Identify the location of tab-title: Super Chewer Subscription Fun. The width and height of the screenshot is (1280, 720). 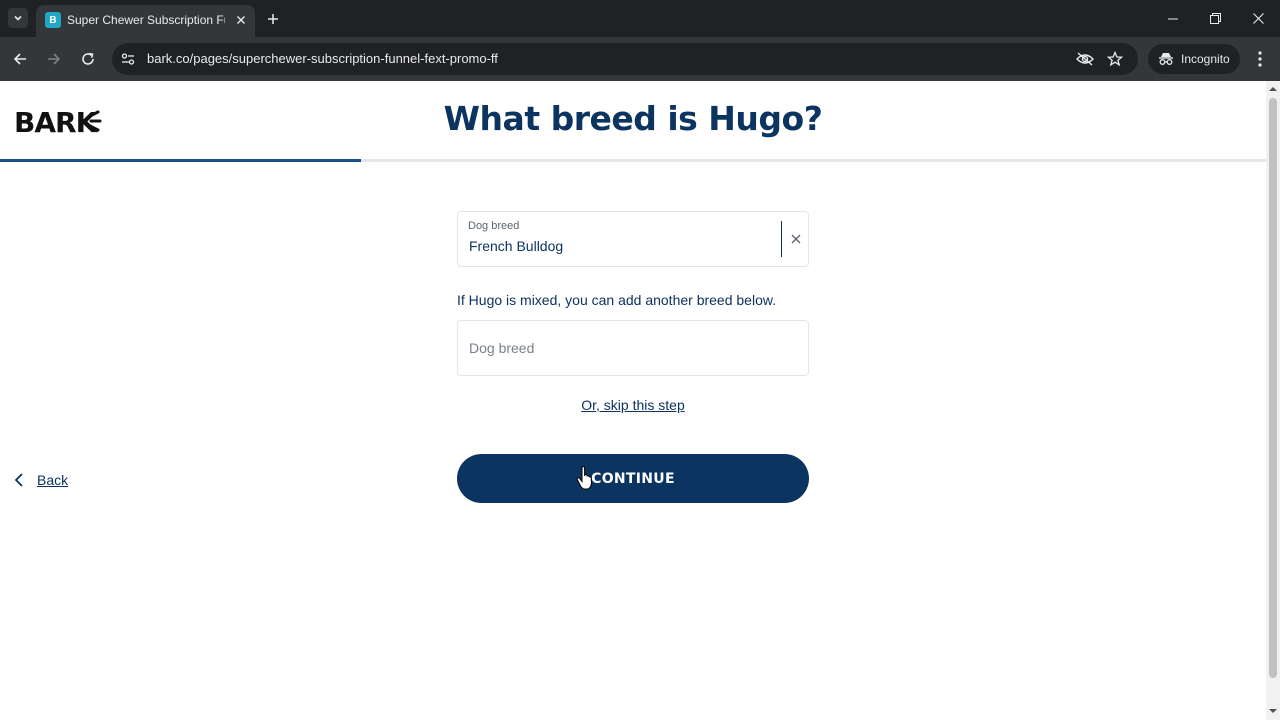
(146, 20).